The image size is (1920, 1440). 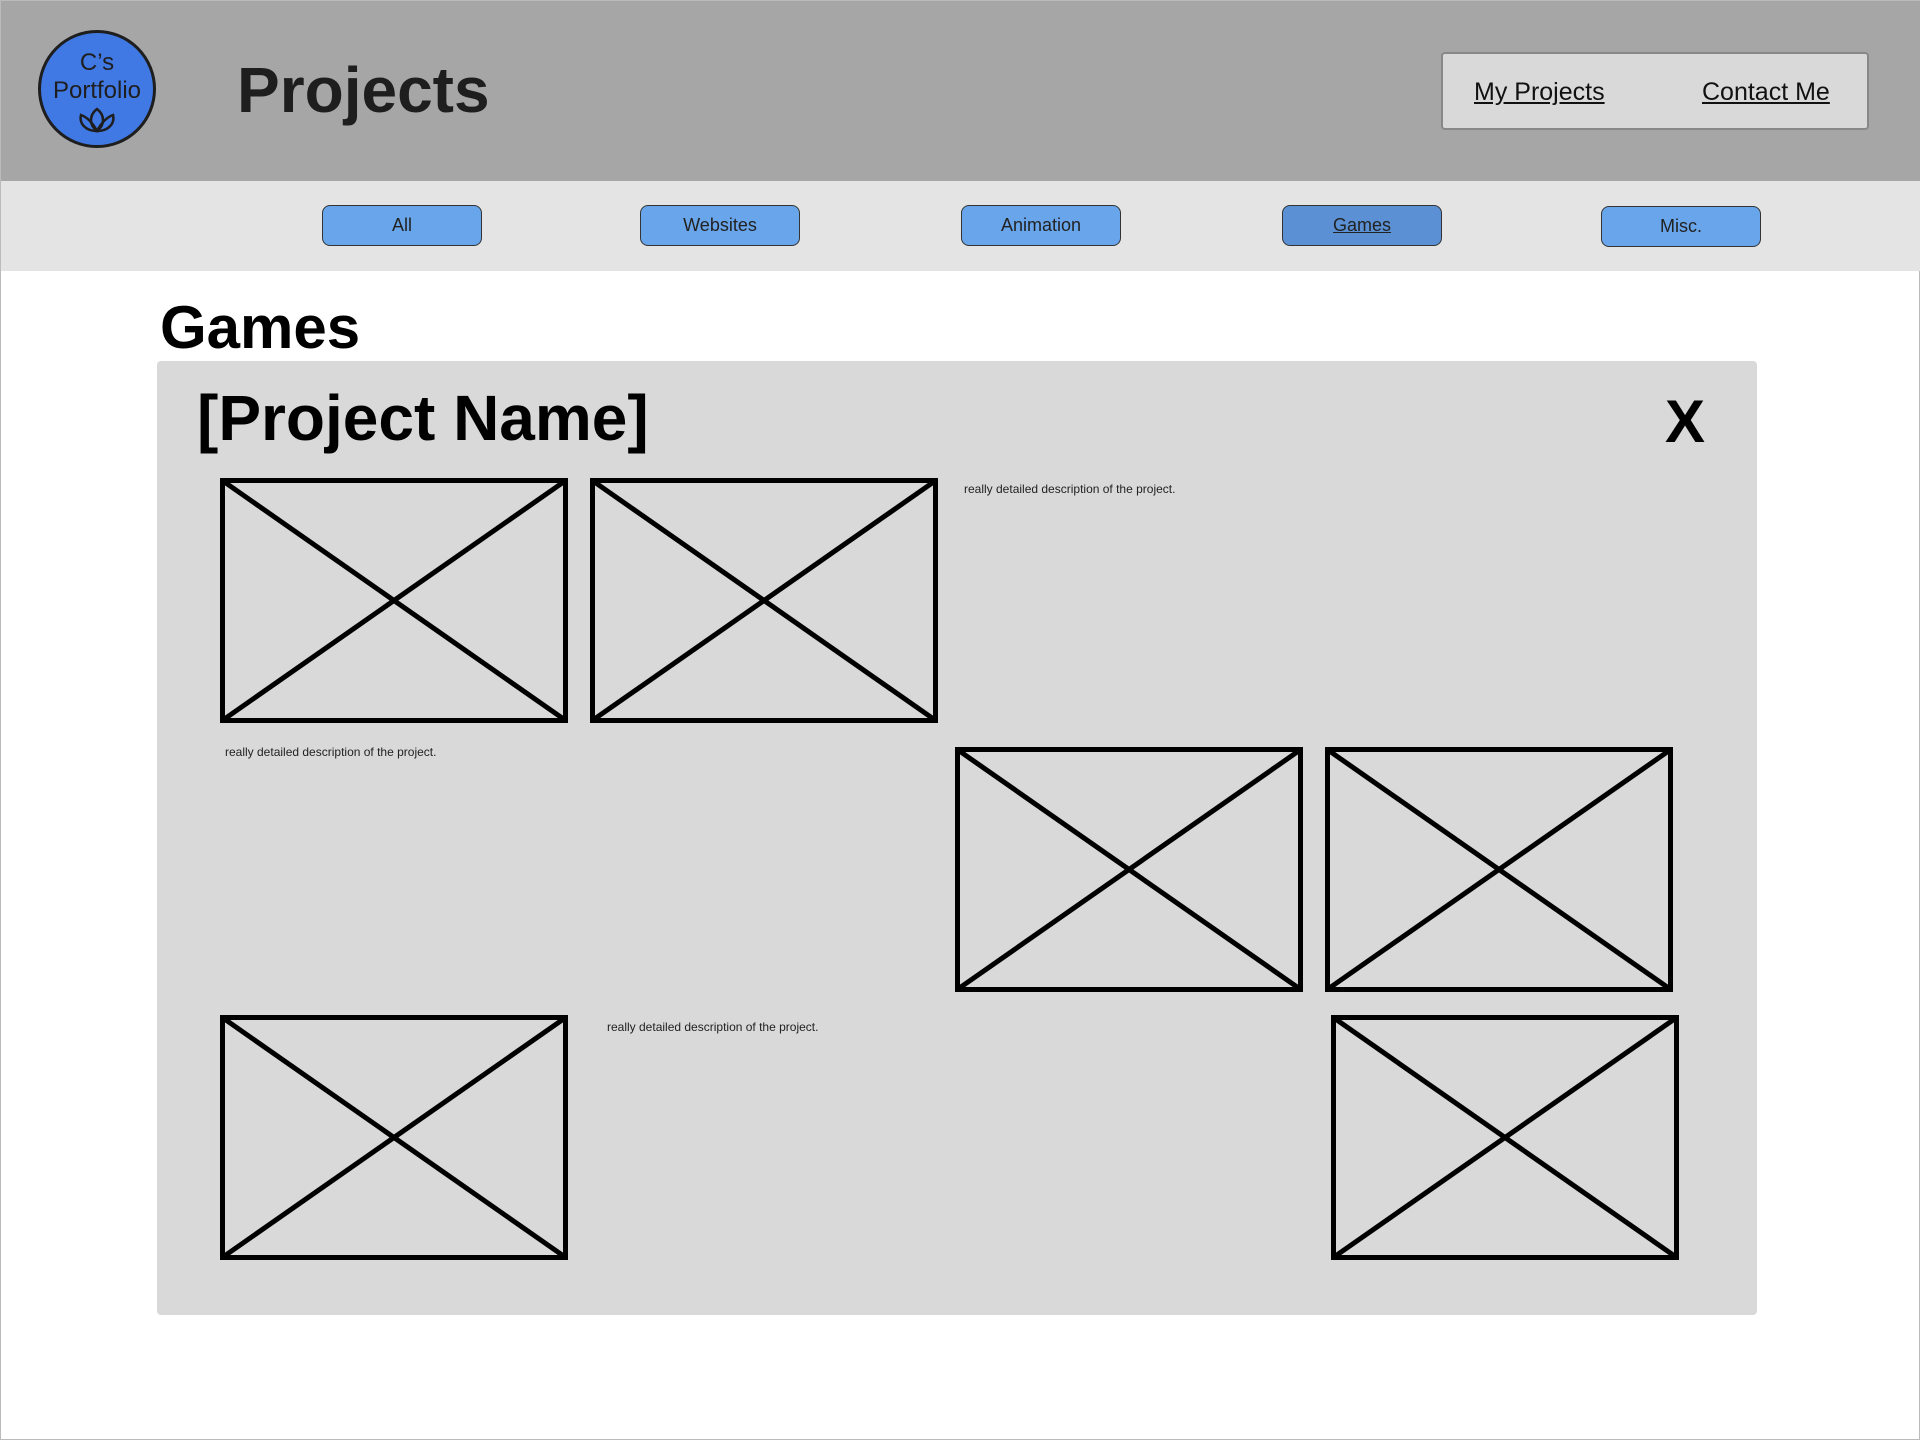 I want to click on logo-line1: C’s, so click(x=97, y=62).